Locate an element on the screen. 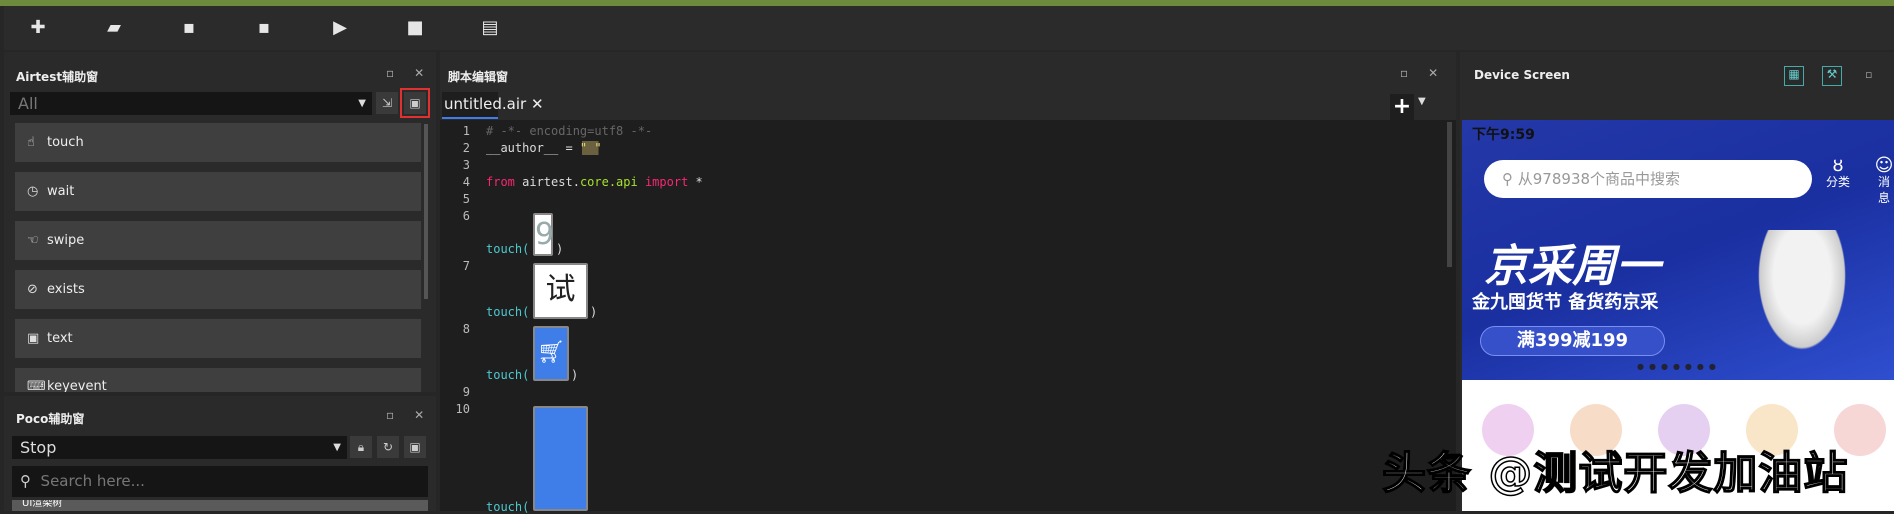  refresh-icon: ↻ is located at coordinates (388, 447).